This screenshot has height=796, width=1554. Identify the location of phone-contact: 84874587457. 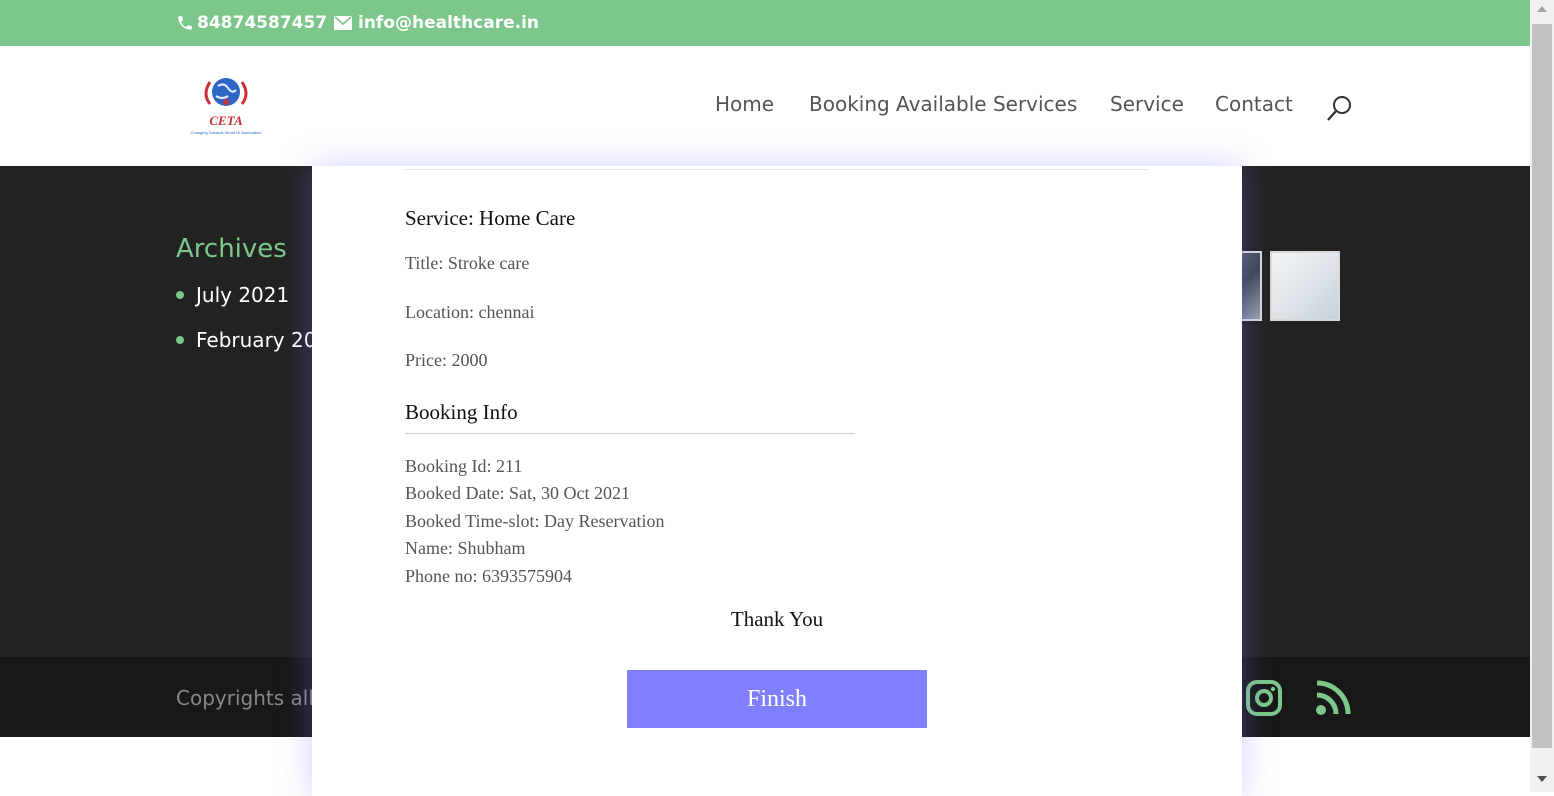
(251, 23).